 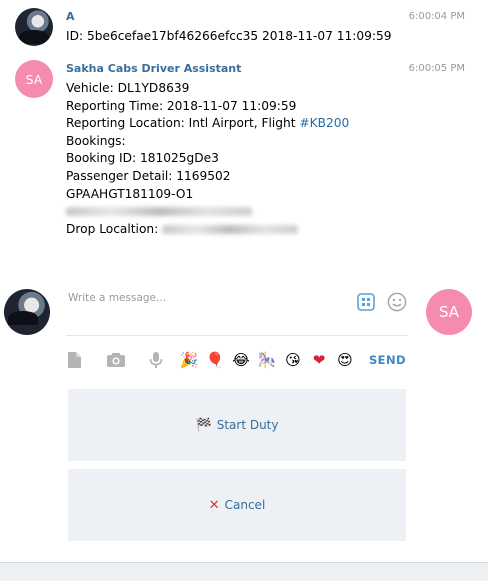 I want to click on tears-of-joy-emoji: 😂, so click(x=241, y=360).